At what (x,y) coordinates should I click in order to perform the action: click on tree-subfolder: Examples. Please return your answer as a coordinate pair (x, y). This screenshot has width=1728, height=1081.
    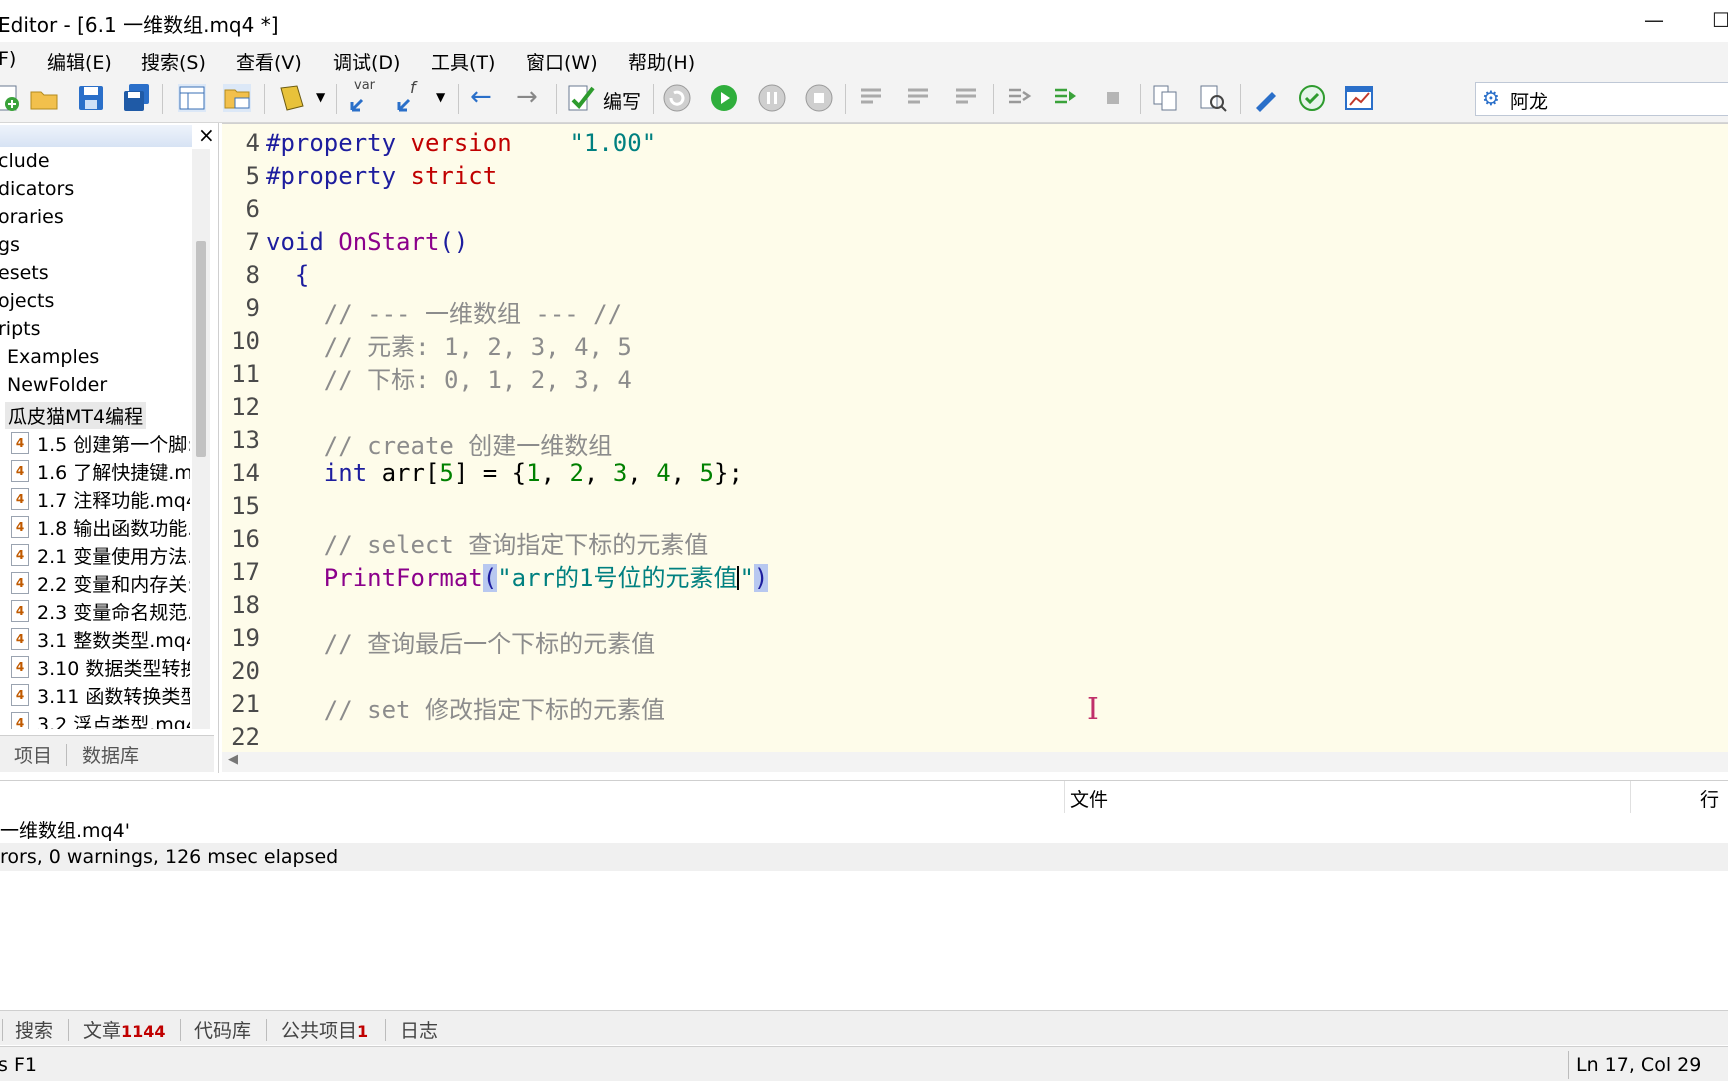
    Looking at the image, I should click on (53, 357).